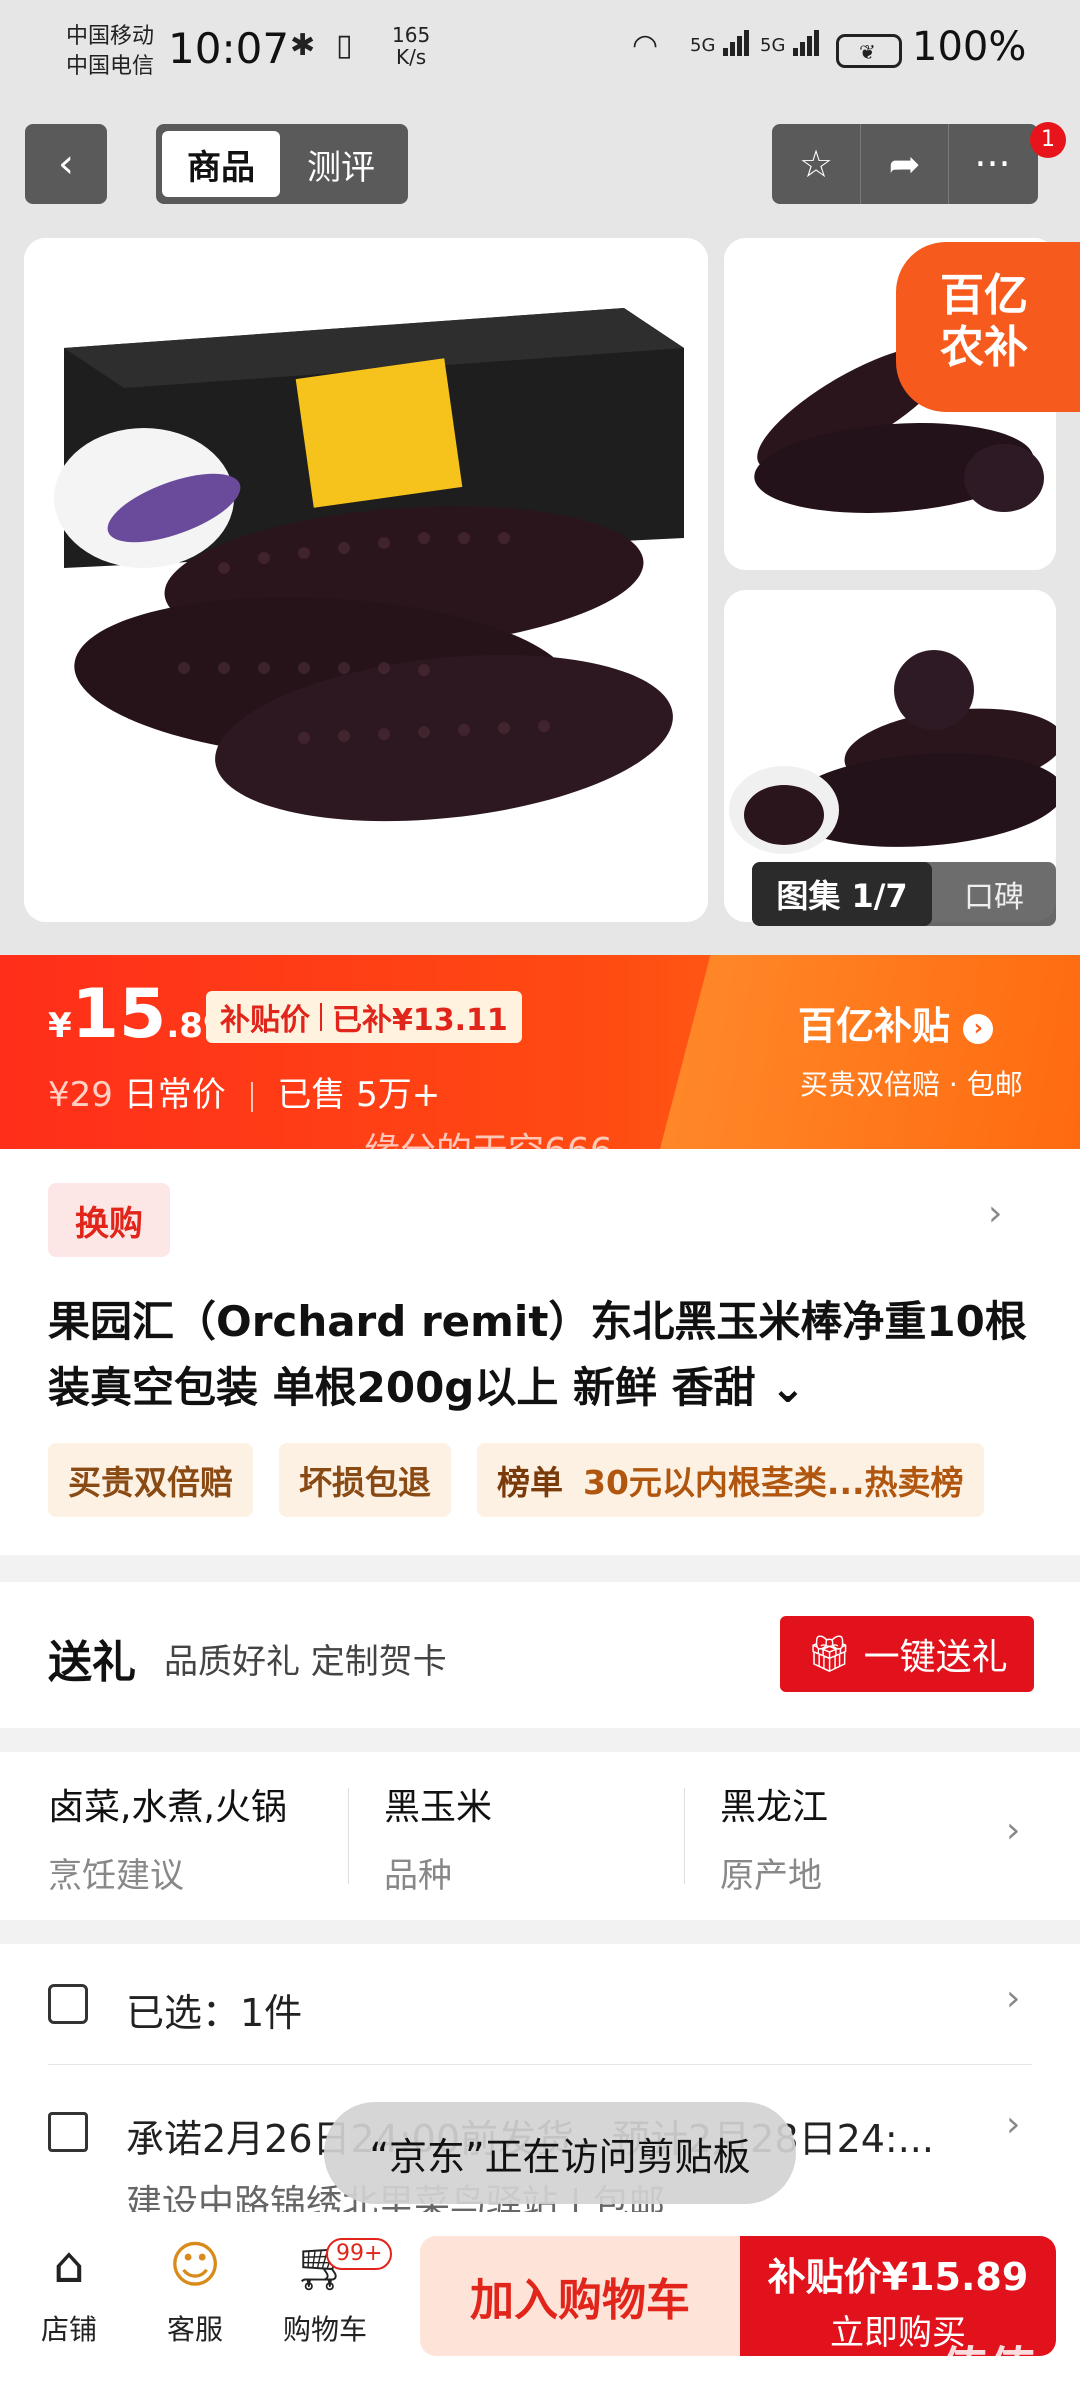 Image resolution: width=1080 pixels, height=2400 pixels. What do you see at coordinates (540, 1655) in the screenshot?
I see `gift-card: 送礼 品质好礼 定制贺卡 🎁︎ 一键送礼` at bounding box center [540, 1655].